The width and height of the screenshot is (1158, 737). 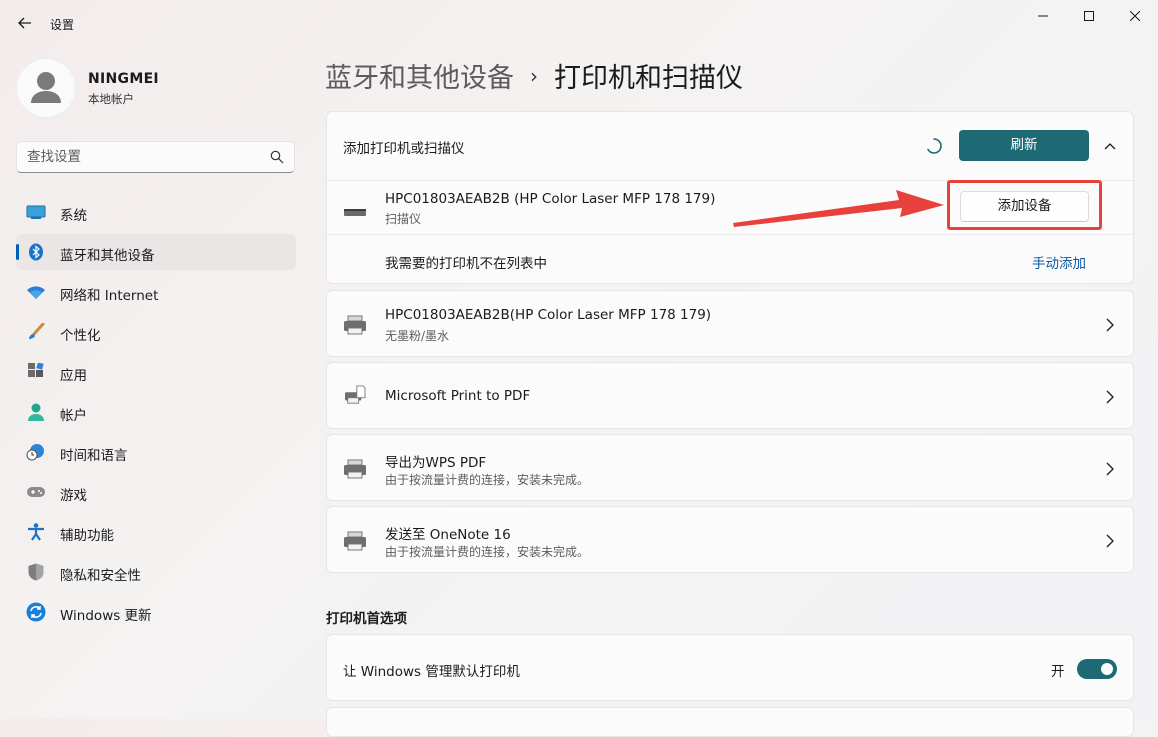 I want to click on title-bar: 设置, so click(x=579, y=24).